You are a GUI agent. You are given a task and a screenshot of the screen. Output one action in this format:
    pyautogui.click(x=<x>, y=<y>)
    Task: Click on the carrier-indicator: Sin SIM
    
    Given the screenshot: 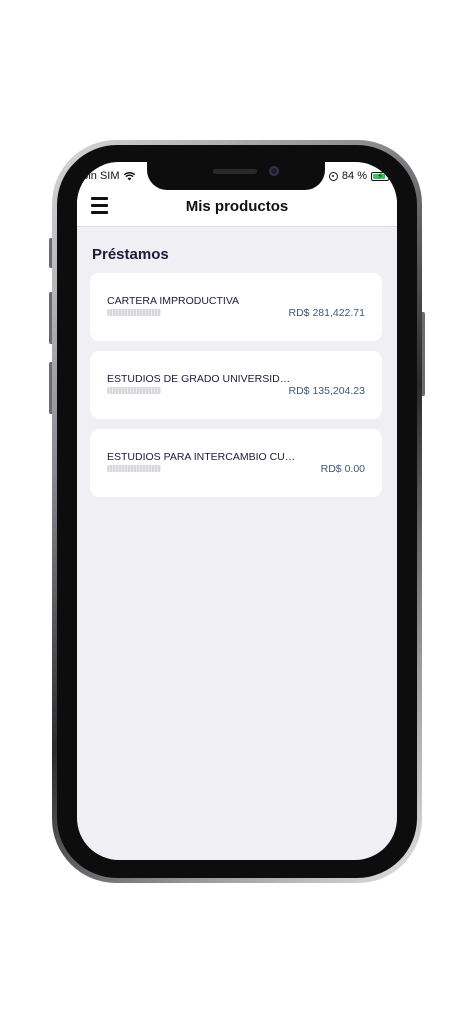 What is the action you would take?
    pyautogui.click(x=108, y=176)
    